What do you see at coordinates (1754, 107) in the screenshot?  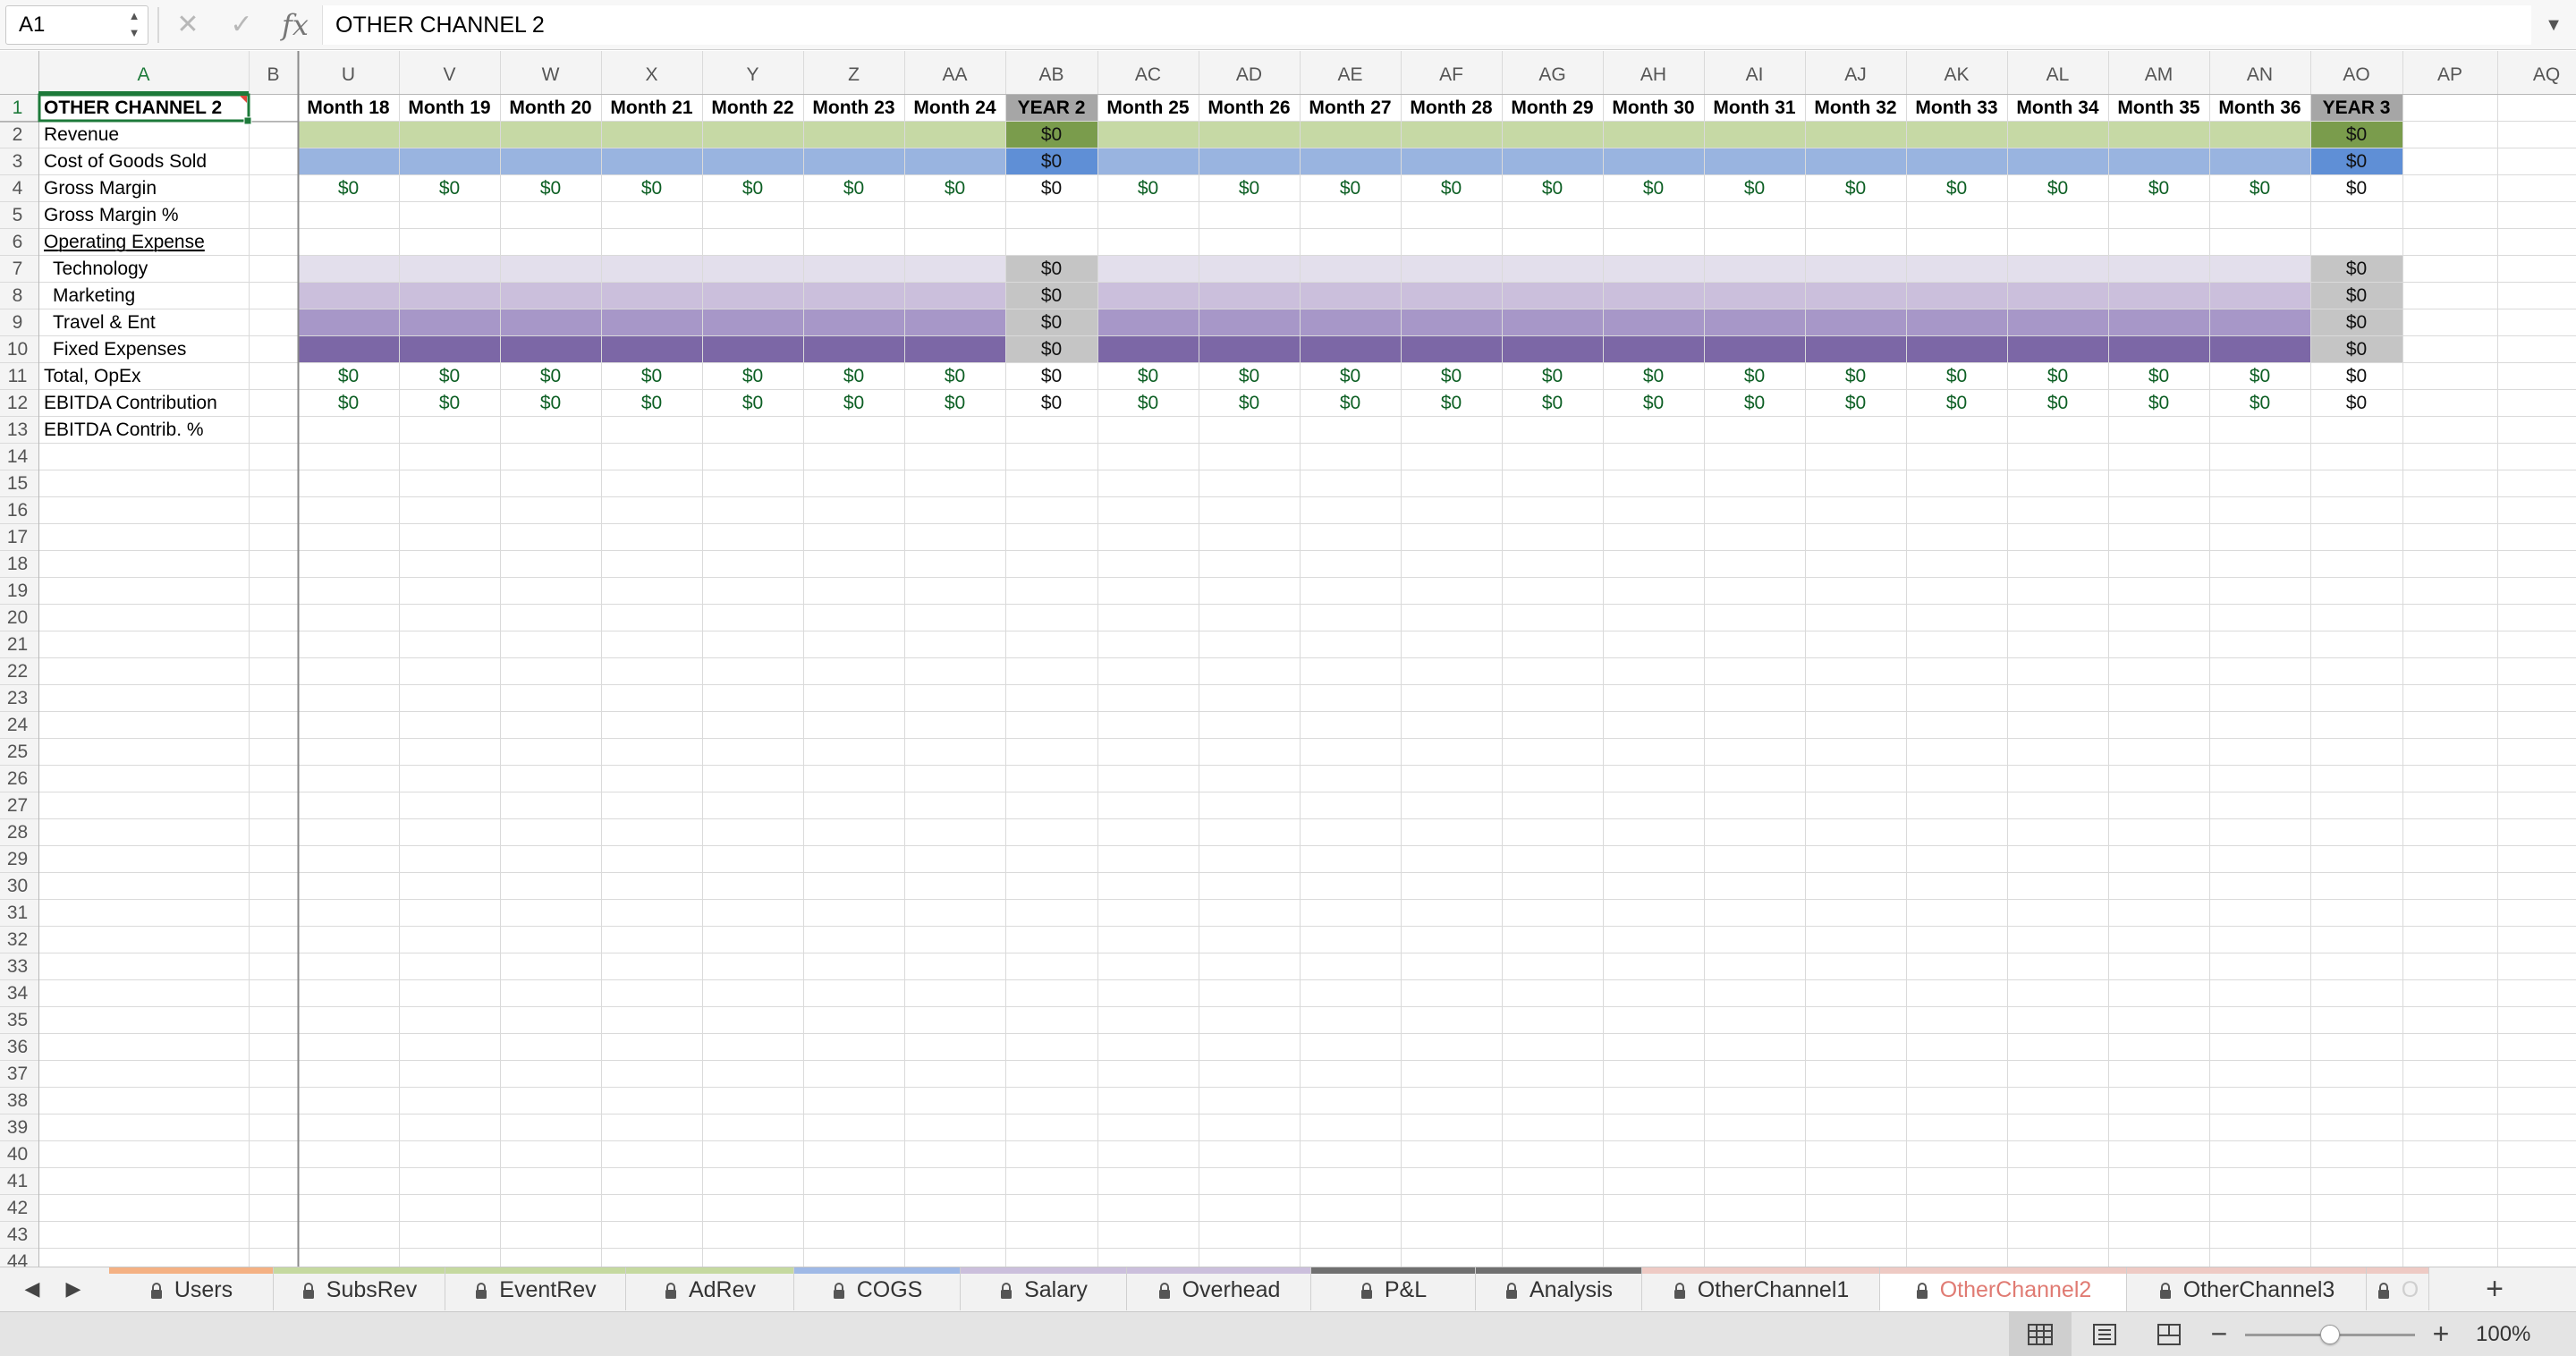 I see `header-cell-ai: Month 31` at bounding box center [1754, 107].